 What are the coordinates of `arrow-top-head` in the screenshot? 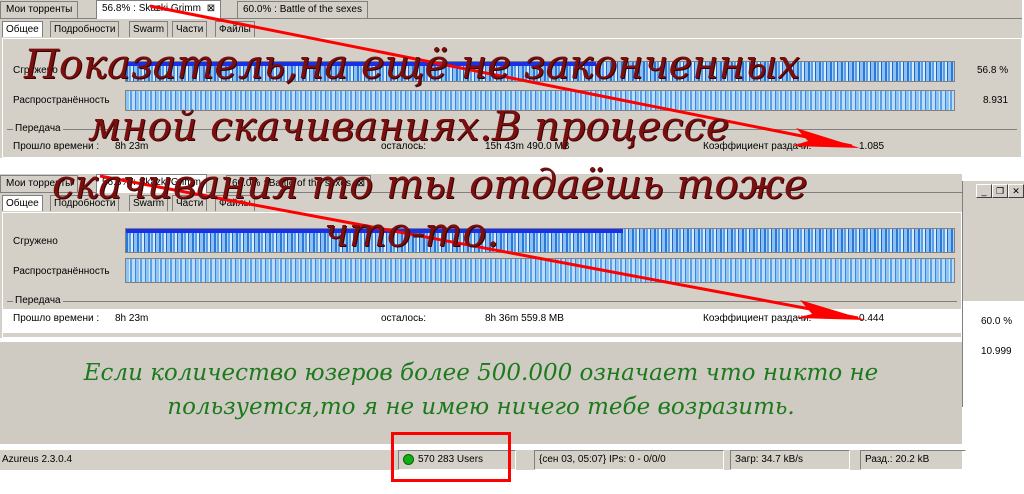 It's located at (826, 138).